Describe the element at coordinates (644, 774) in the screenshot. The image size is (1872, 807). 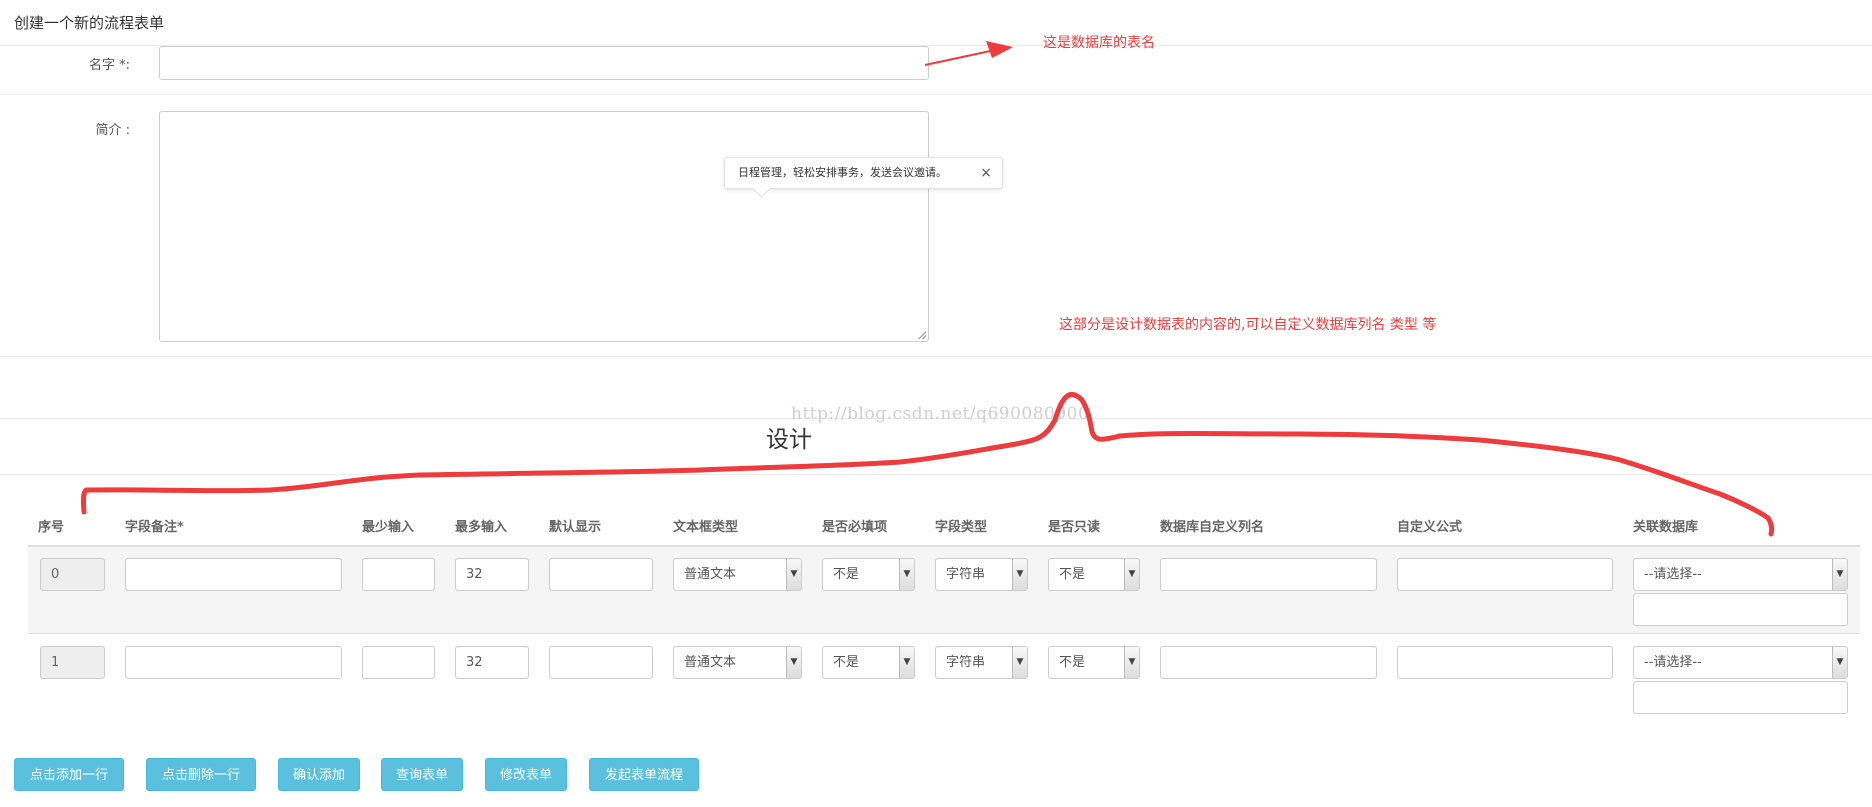
I see `start-flow-button: 发起表单流程` at that location.